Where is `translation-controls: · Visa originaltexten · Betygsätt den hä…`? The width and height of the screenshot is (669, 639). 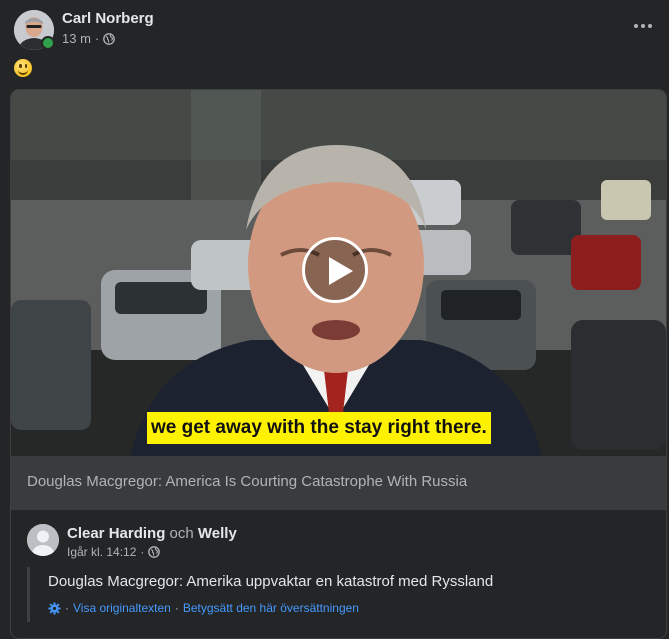
translation-controls: · Visa originaltexten · Betygsätt den hä… is located at coordinates (342, 608).